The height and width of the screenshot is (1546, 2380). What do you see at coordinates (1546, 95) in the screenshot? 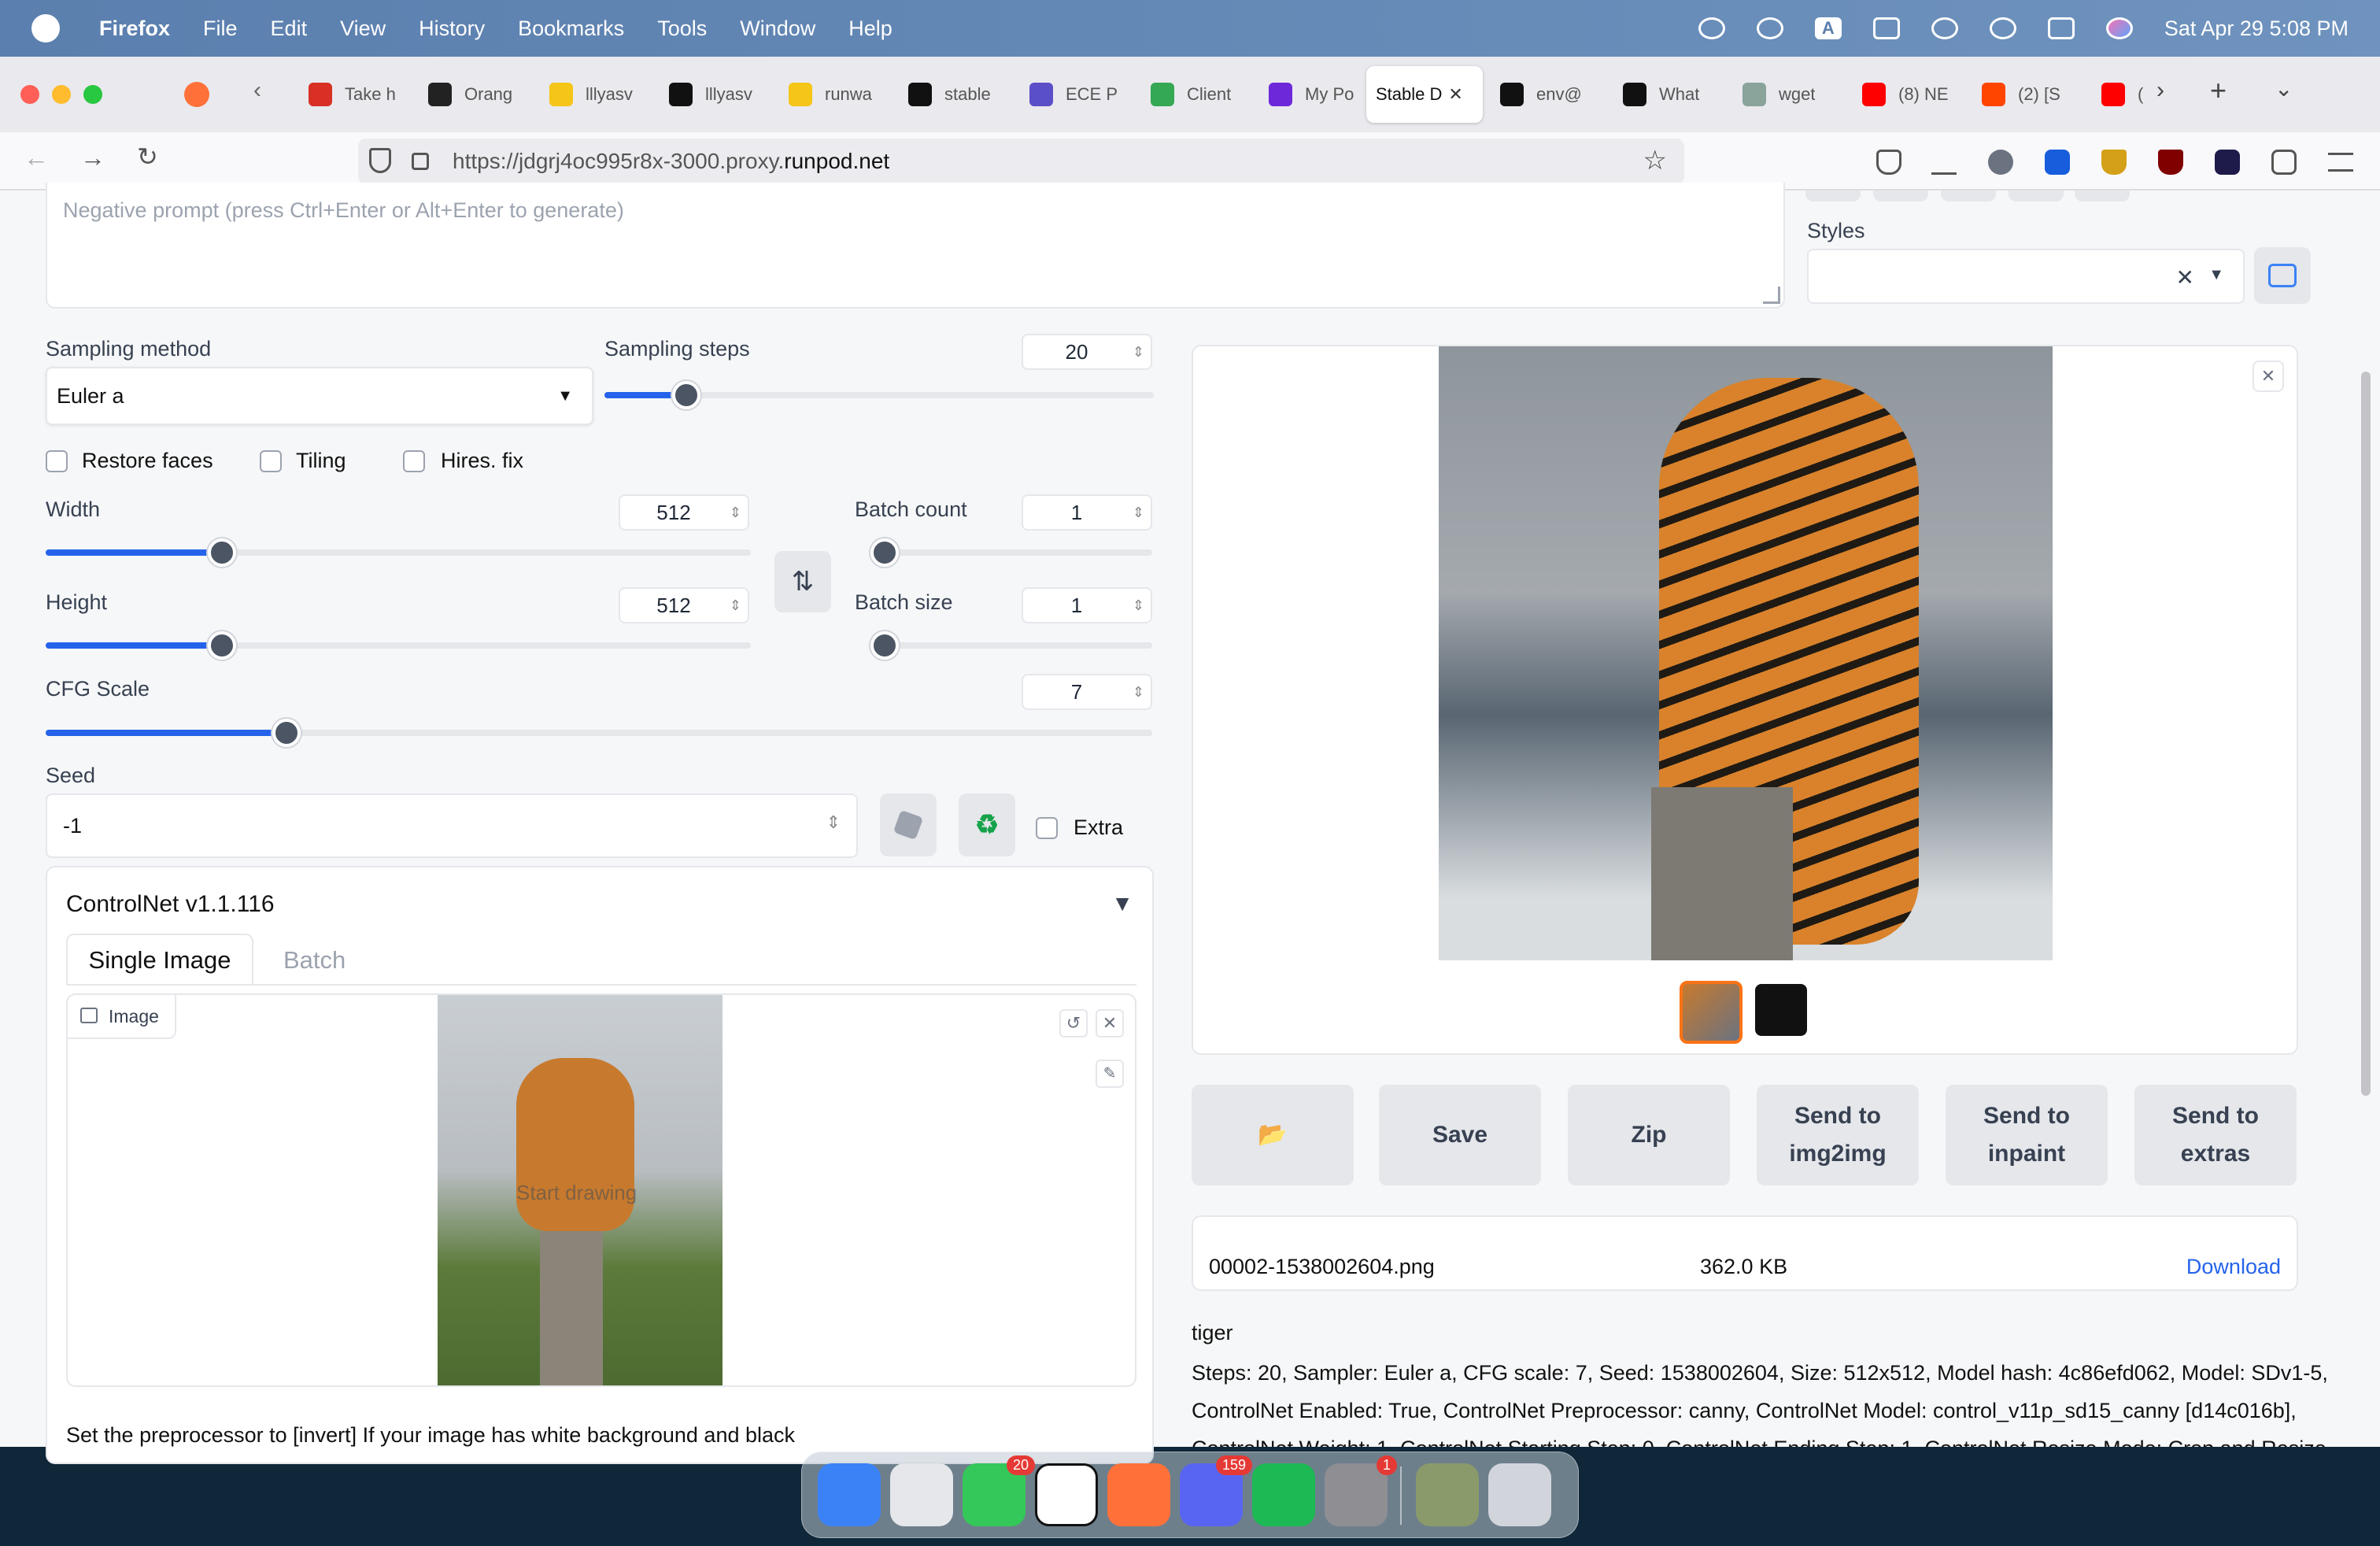
I see `tab-10: env@` at bounding box center [1546, 95].